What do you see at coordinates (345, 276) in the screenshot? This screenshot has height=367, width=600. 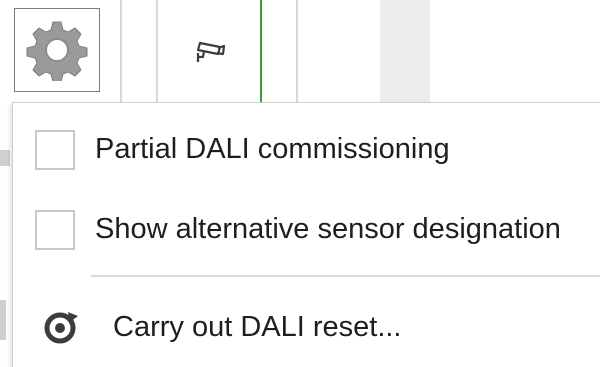 I see `menu-separator` at bounding box center [345, 276].